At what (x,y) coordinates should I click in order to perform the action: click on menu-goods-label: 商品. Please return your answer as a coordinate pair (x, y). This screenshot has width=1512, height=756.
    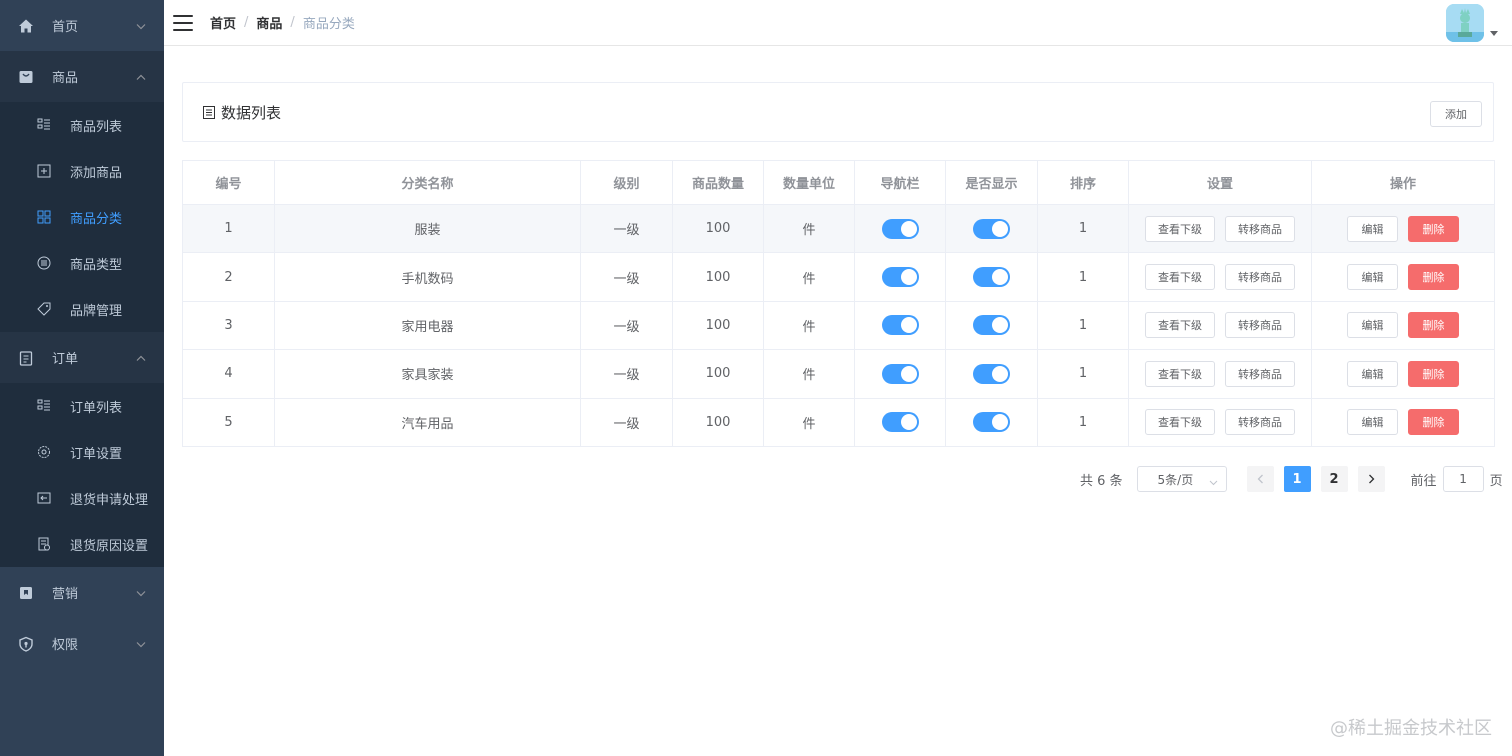
    Looking at the image, I should click on (65, 78).